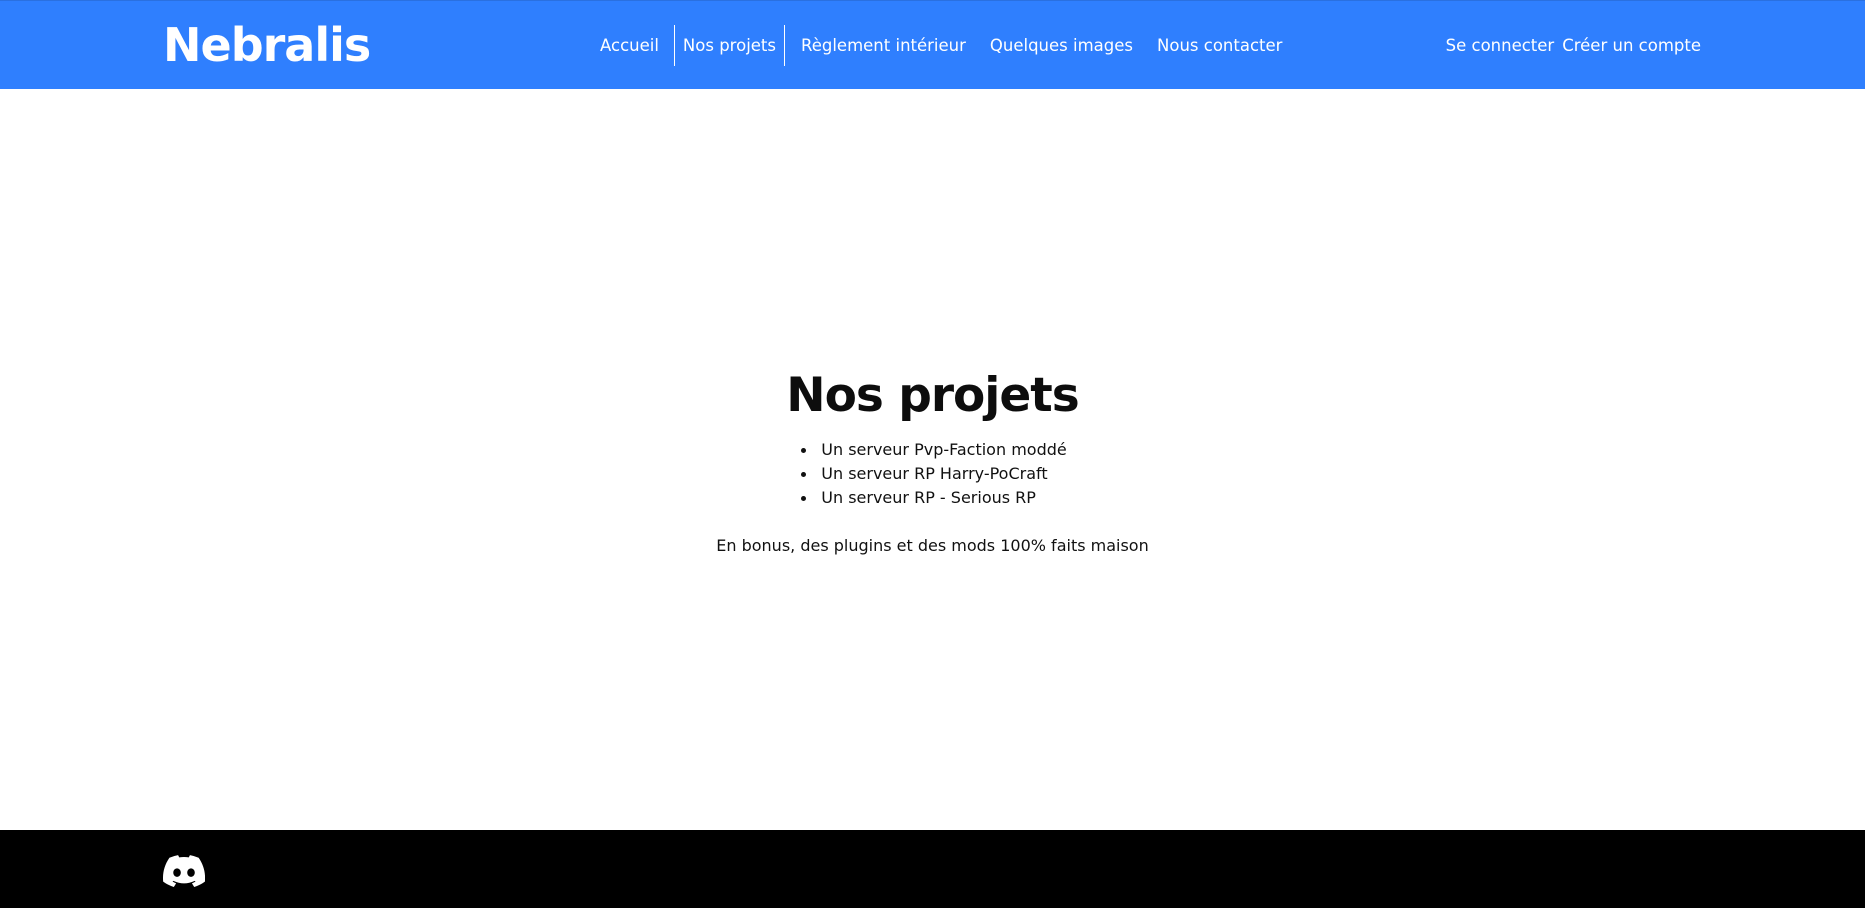  Describe the element at coordinates (933, 395) in the screenshot. I see `page-title: Nos projets` at that location.